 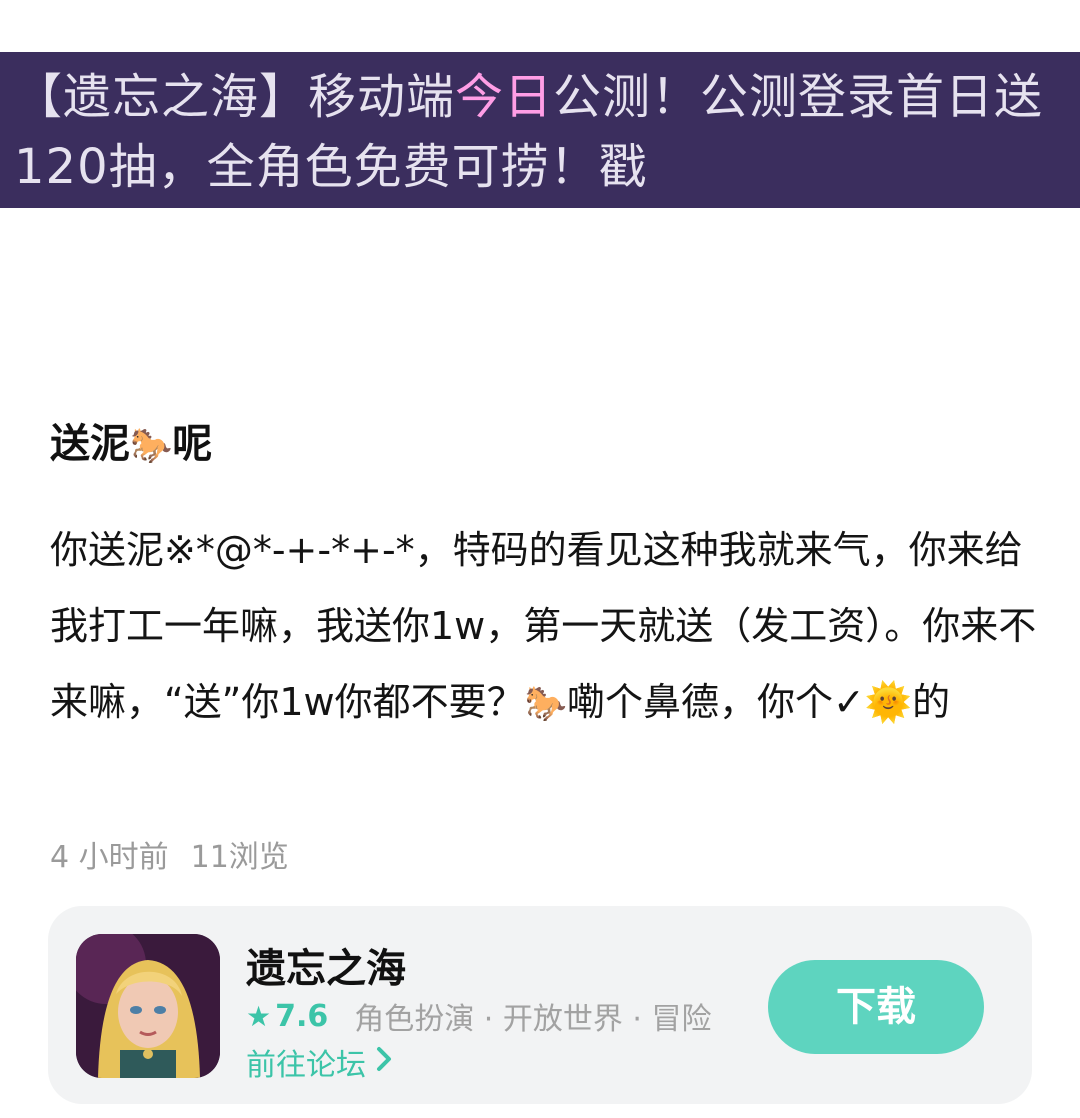 I want to click on rating-value: 7.6, so click(x=302, y=1016).